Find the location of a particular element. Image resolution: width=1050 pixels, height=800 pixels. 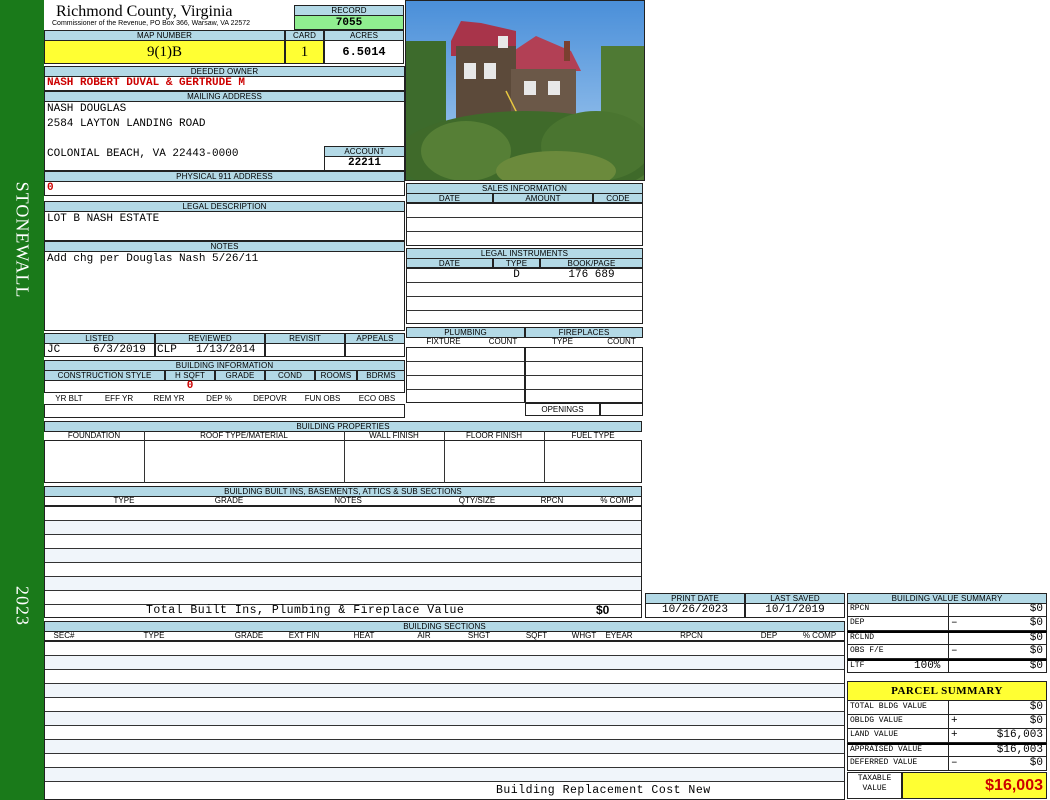

district-sidebar: STONEWALL 2023 is located at coordinates (22, 400).